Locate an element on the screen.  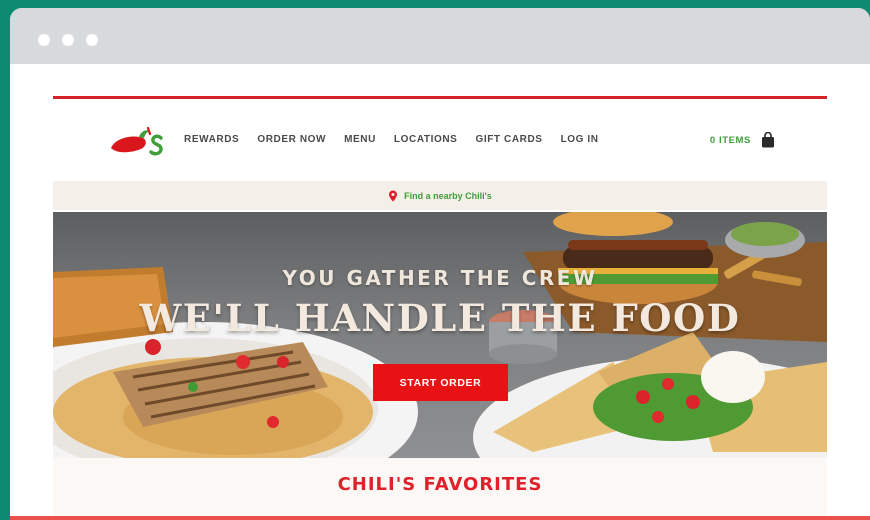
browser-titlebar is located at coordinates (440, 36).